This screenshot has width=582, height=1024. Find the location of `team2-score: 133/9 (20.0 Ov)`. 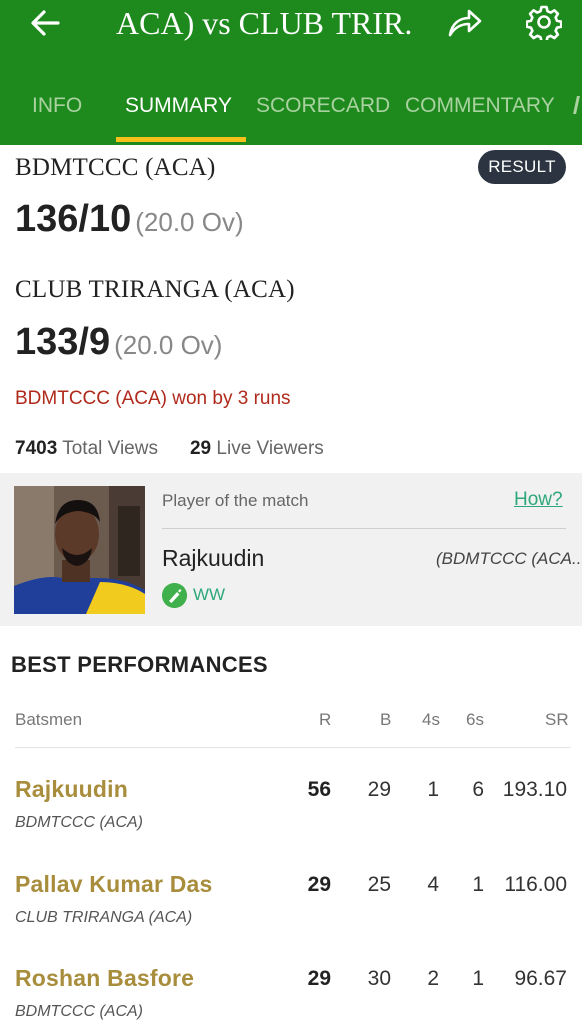

team2-score: 133/9 (20.0 Ov) is located at coordinates (118, 342).